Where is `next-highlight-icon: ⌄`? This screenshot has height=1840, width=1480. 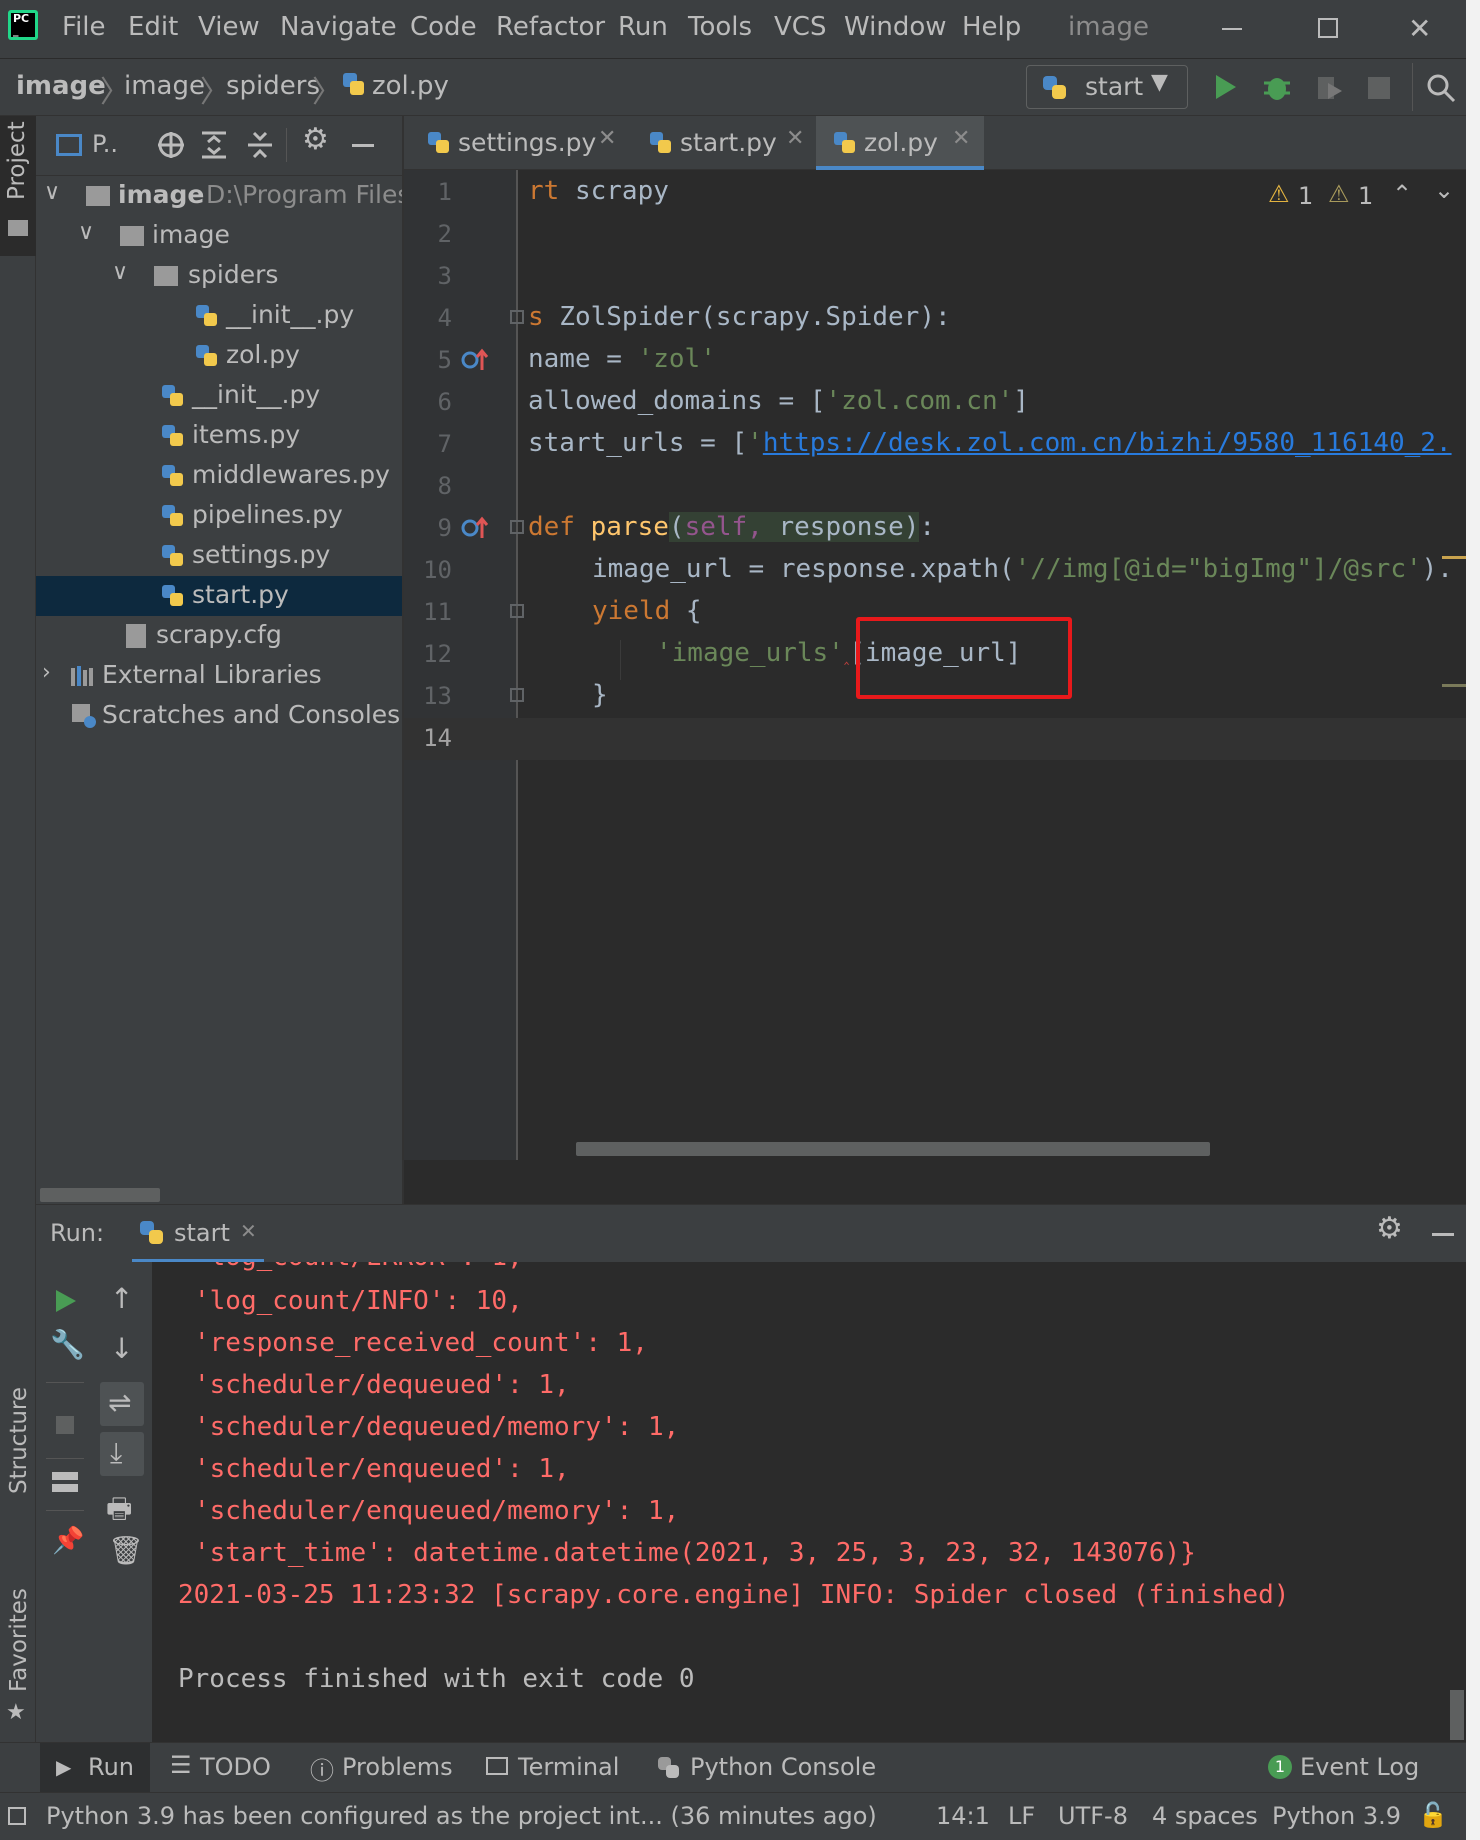 next-highlight-icon: ⌄ is located at coordinates (1444, 190).